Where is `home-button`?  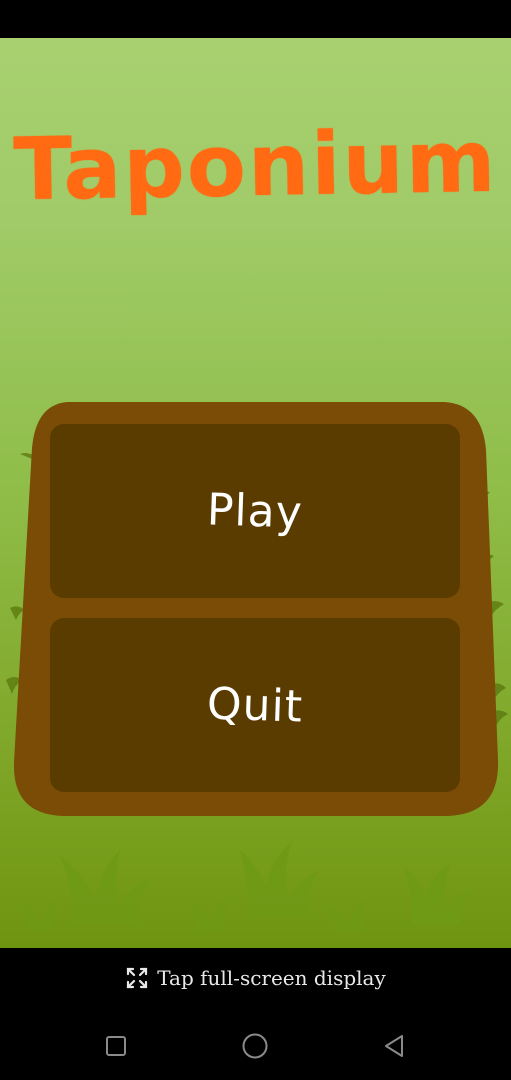
home-button is located at coordinates (255, 1046).